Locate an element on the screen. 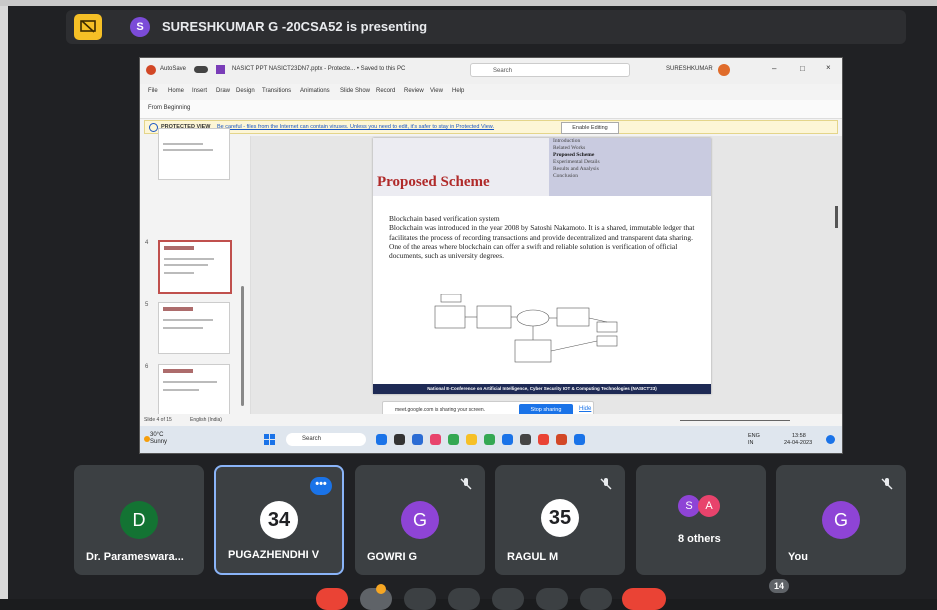 This screenshot has height=610, width=937. slide-title: Proposed Scheme is located at coordinates (433, 182).